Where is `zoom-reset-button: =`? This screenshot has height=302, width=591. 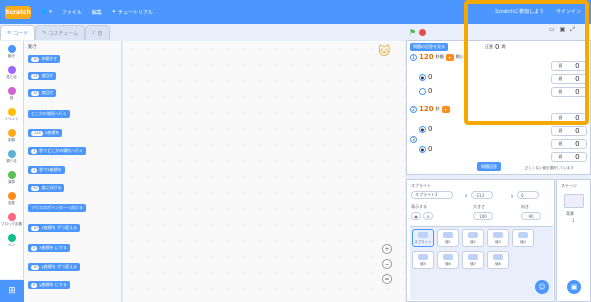 zoom-reset-button: = is located at coordinates (387, 279).